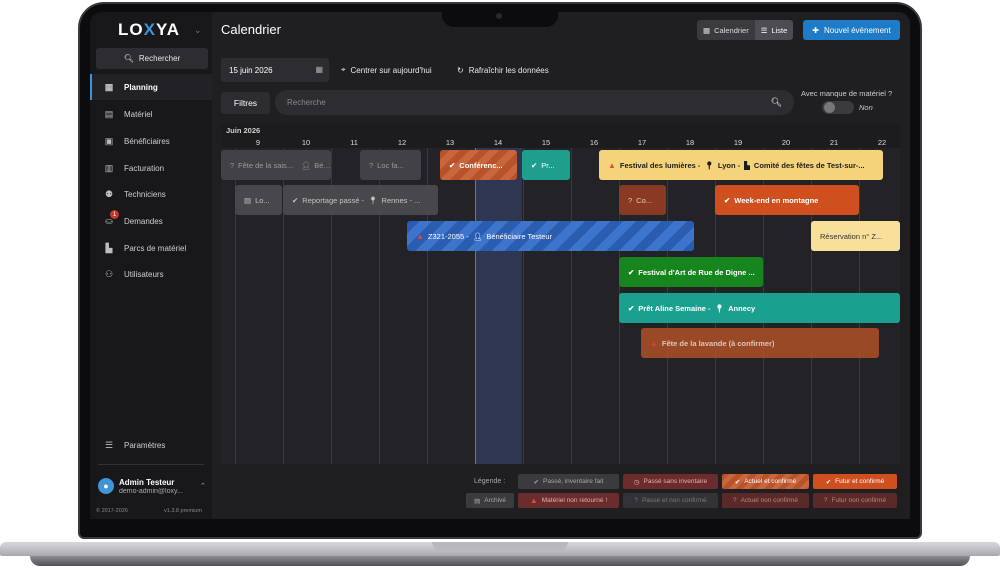 The image size is (1000, 574). What do you see at coordinates (151, 445) in the screenshot?
I see `sidebar-item-parametres: ☰ Paramètres` at bounding box center [151, 445].